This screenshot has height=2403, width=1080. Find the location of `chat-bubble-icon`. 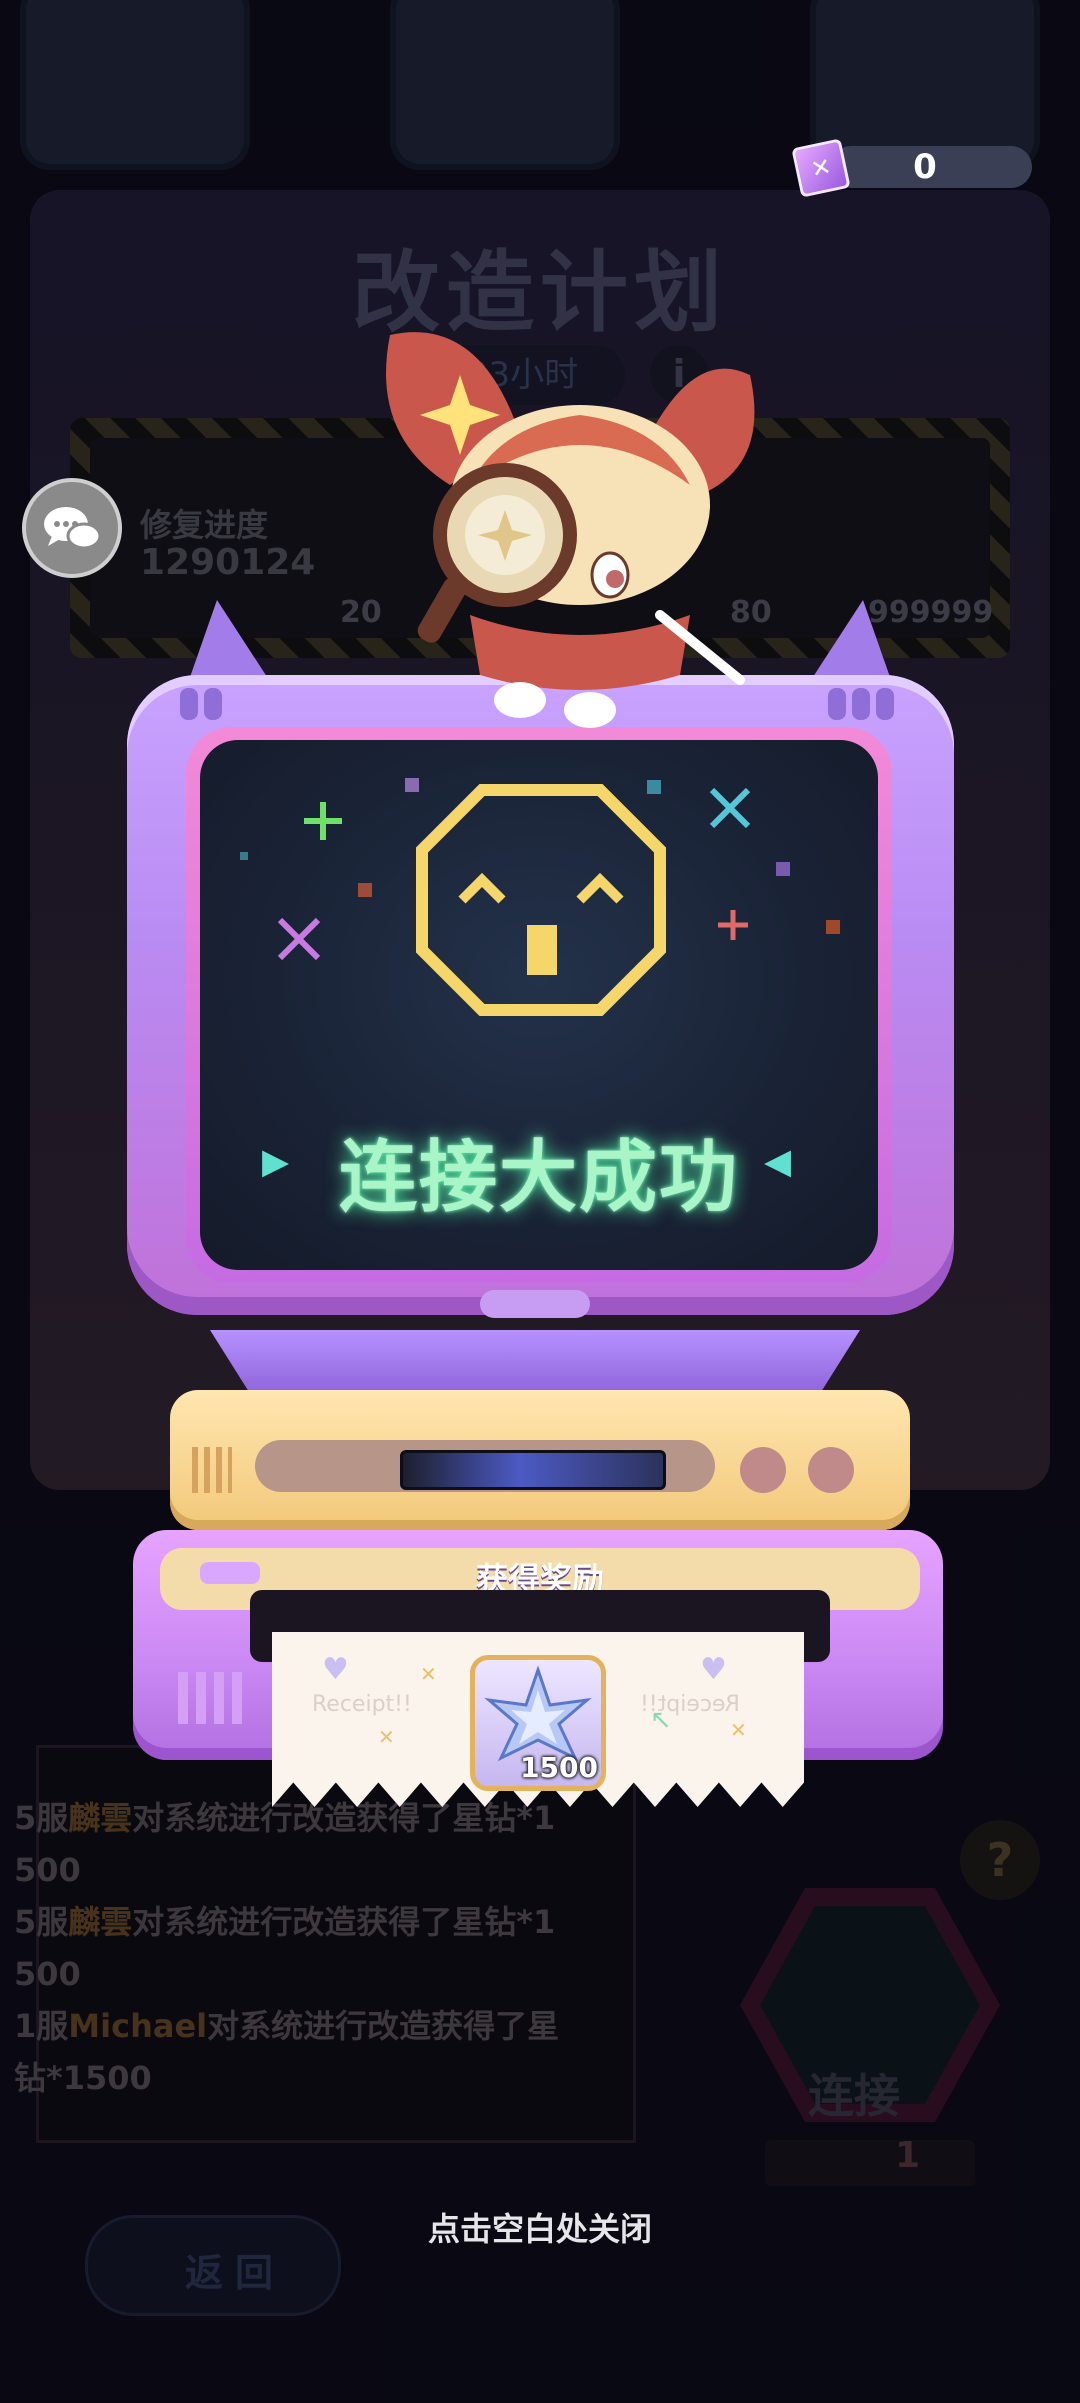

chat-bubble-icon is located at coordinates (73, 528).